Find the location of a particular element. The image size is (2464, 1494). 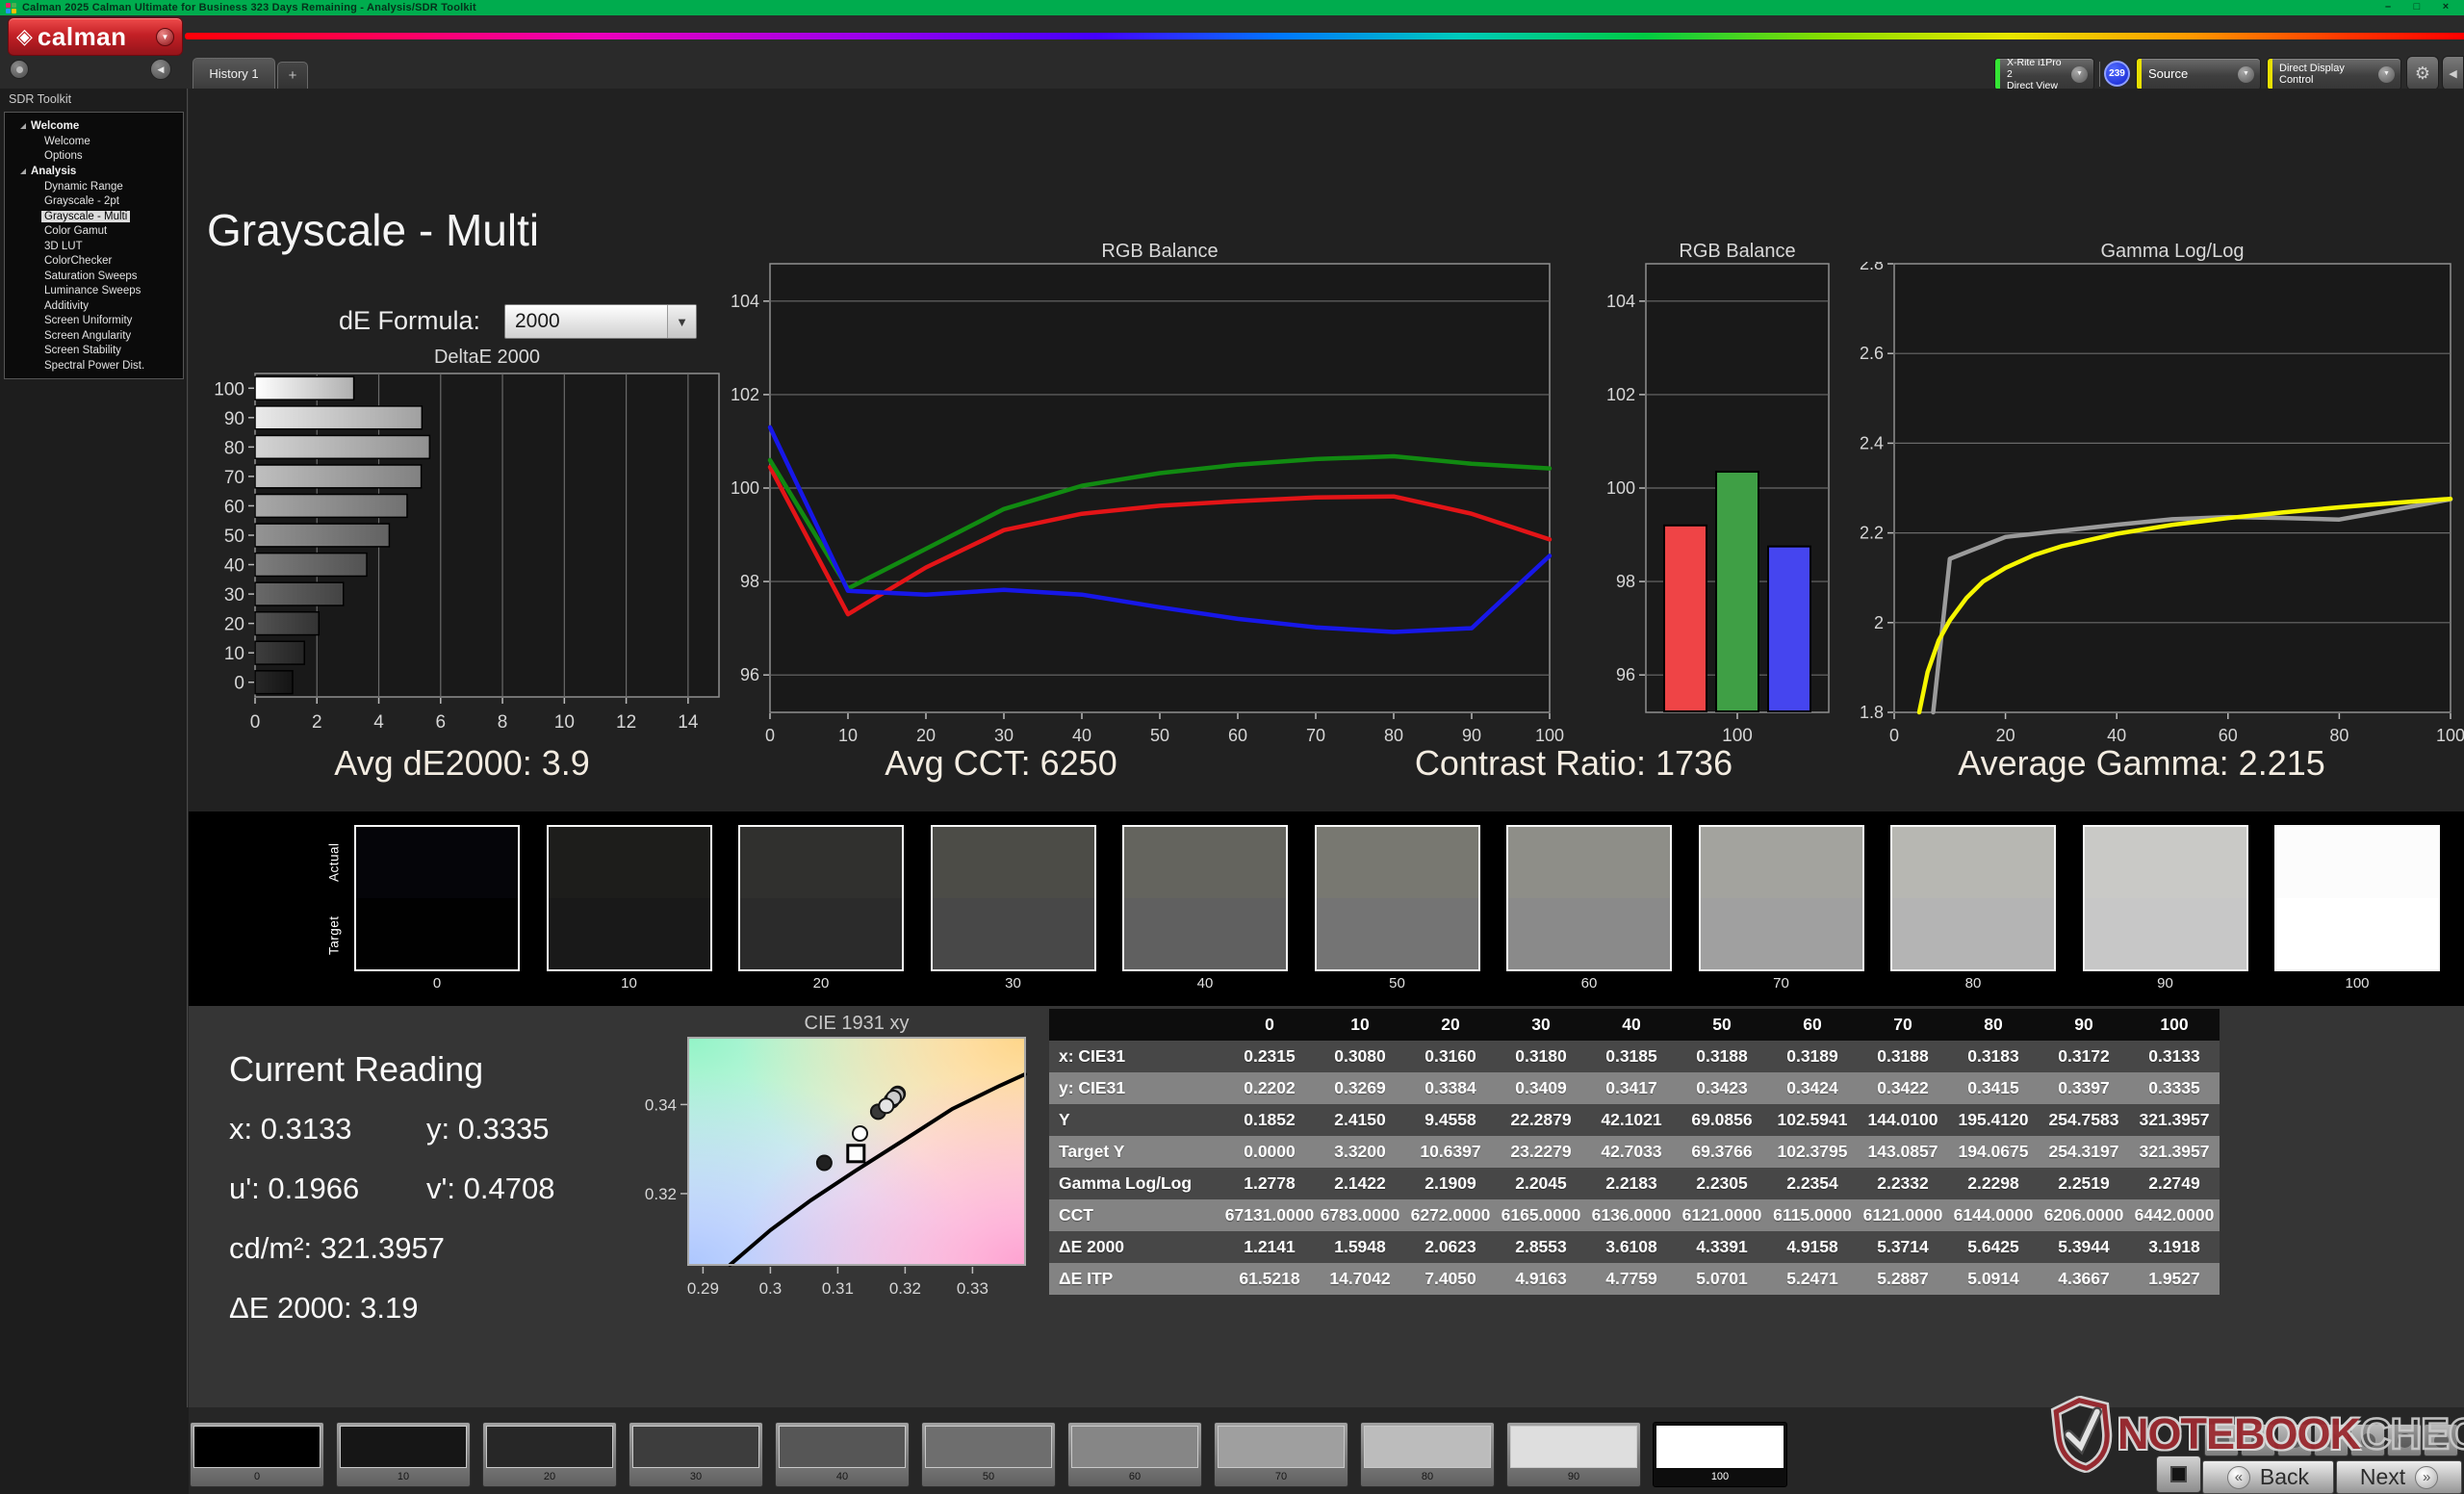

sidebar-item-options: Options is located at coordinates (96, 157).